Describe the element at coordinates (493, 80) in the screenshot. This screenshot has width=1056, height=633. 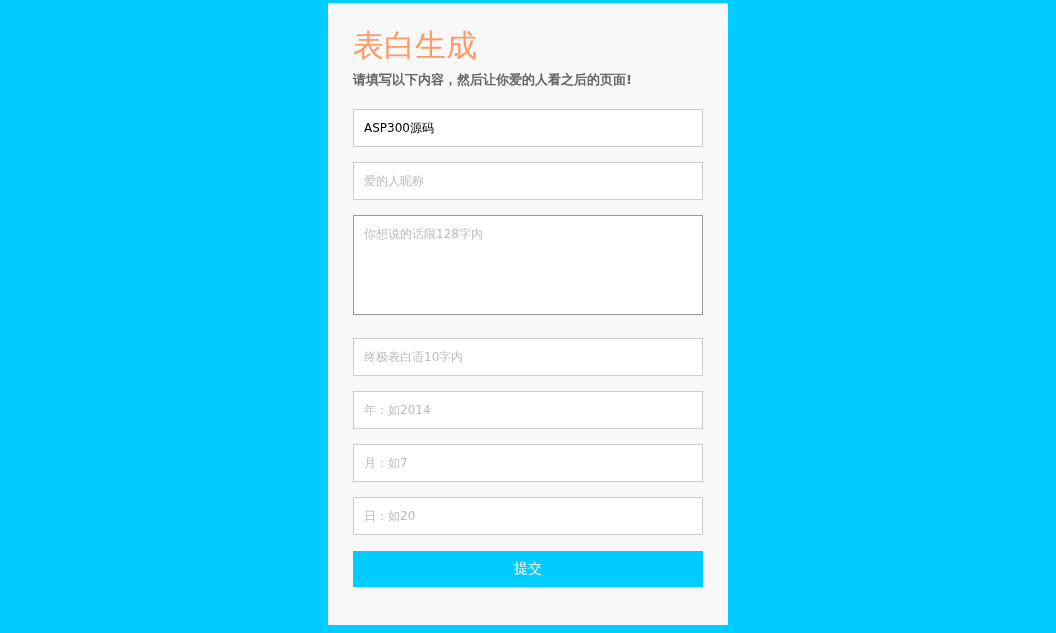
I see `instruction-text: 请填写以下内容，然后让你爱的人看之后的页面!` at that location.